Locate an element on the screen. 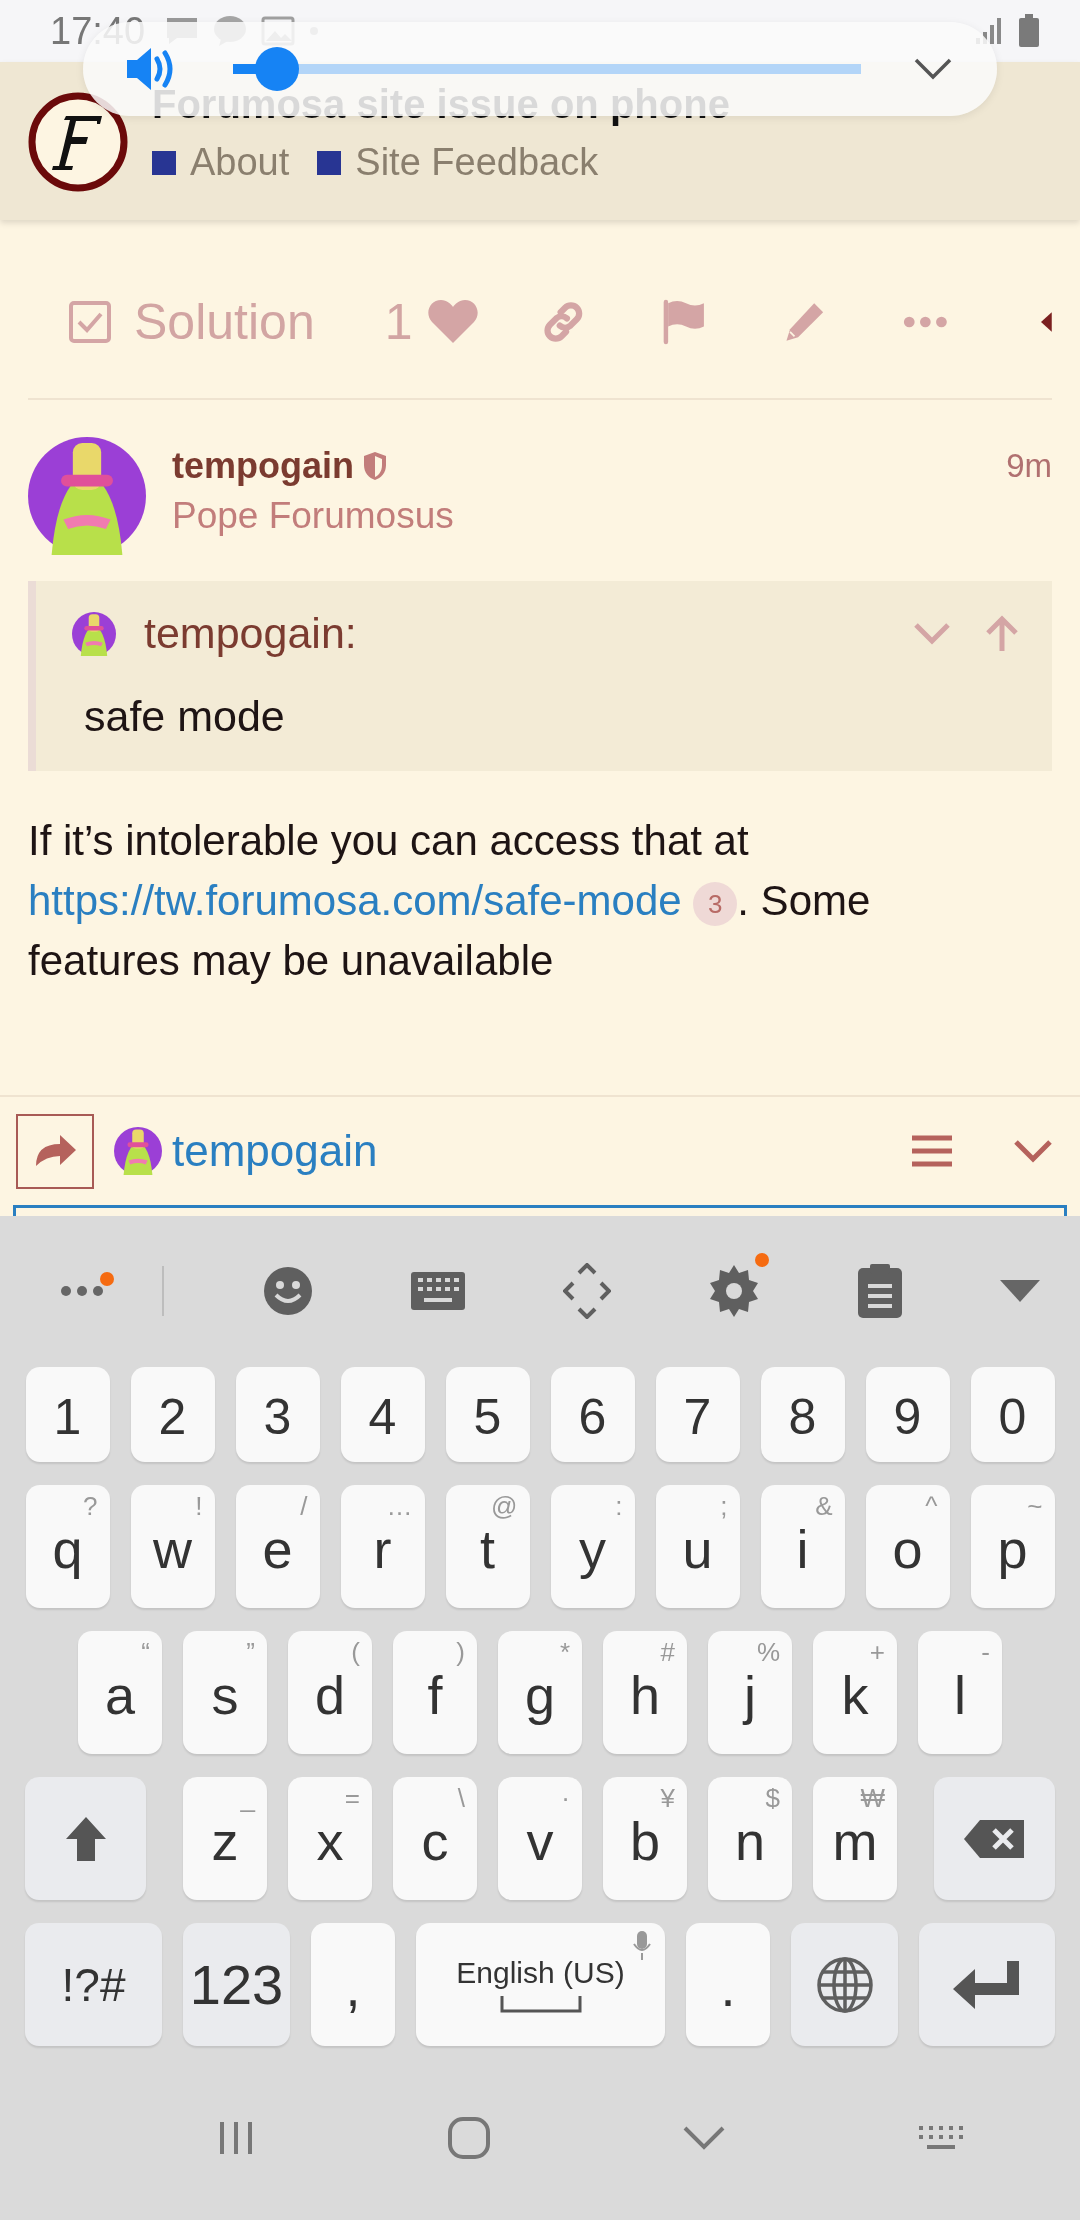 The width and height of the screenshot is (1080, 2220). battery-icon is located at coordinates (1029, 31).